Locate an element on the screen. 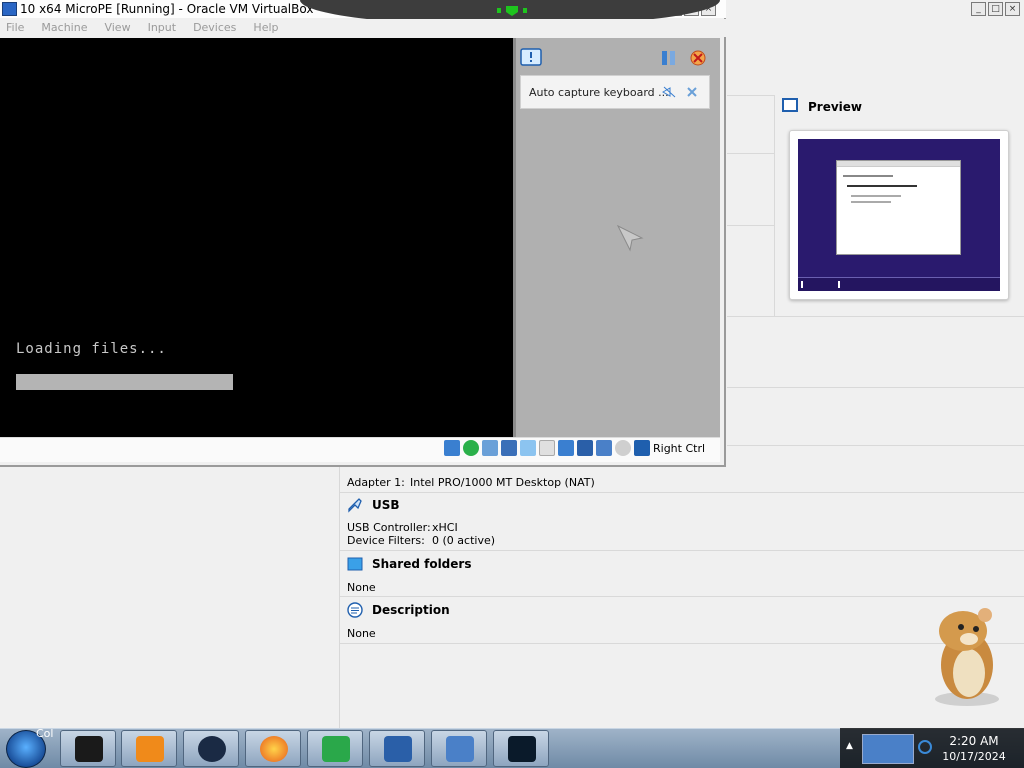  loading-progress-bar is located at coordinates (124, 382).